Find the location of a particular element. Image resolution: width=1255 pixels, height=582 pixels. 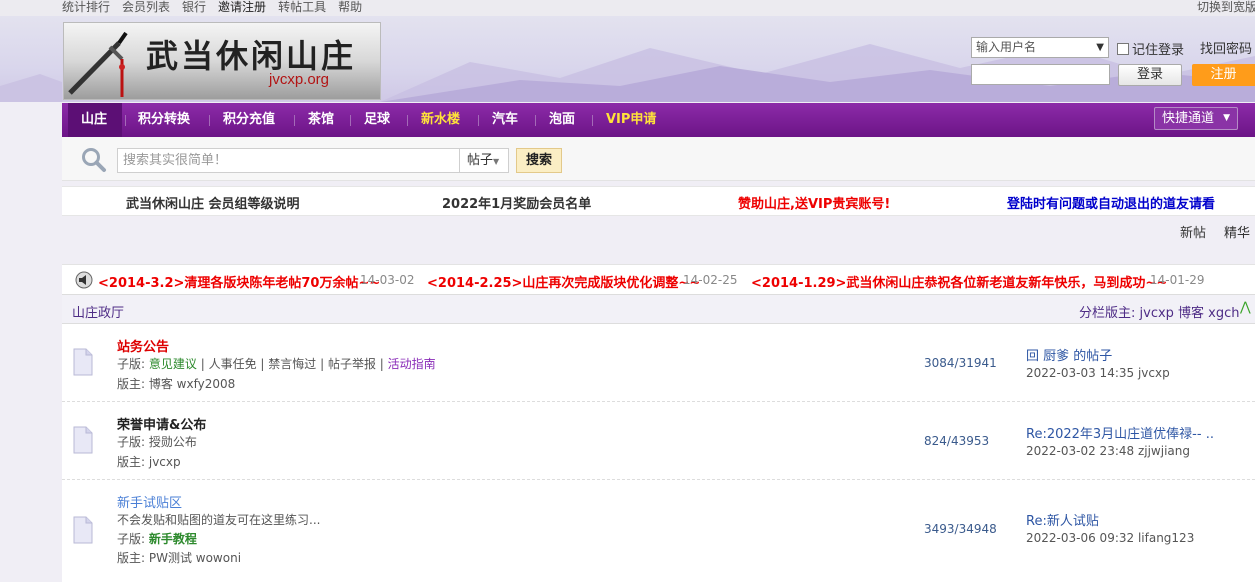

speaker-icon is located at coordinates (84, 280).